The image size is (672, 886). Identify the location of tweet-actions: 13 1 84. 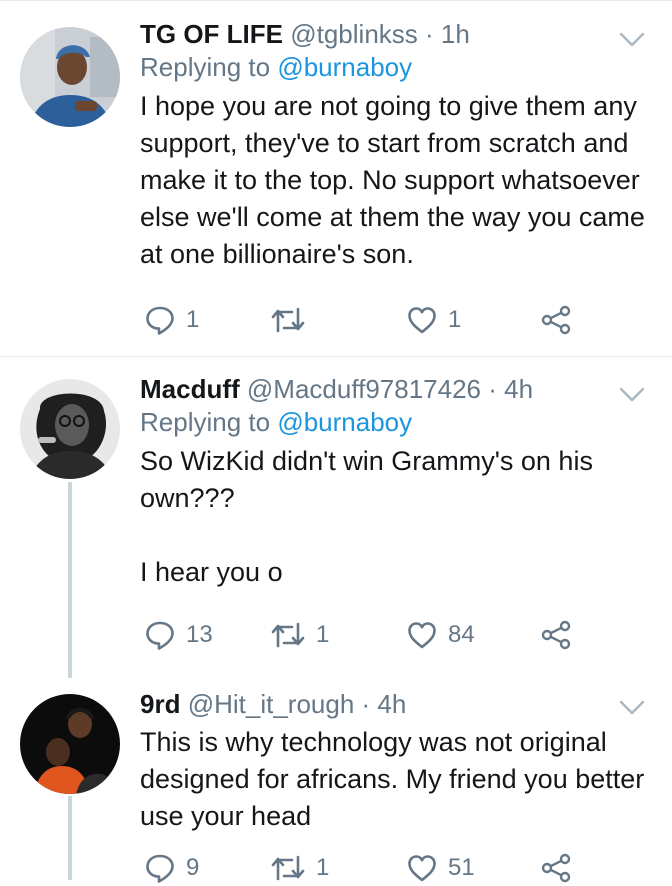
(370, 635).